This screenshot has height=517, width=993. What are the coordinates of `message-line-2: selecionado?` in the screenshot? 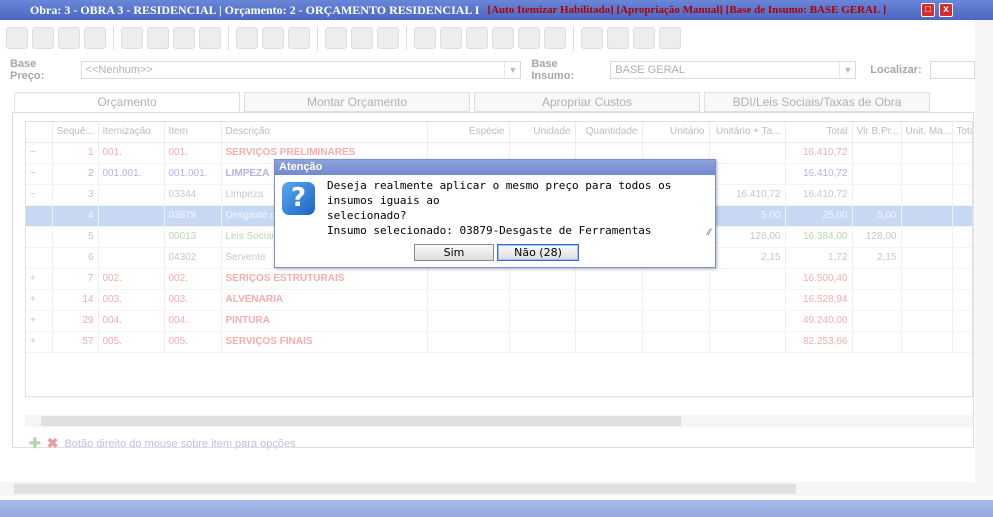 It's located at (367, 215).